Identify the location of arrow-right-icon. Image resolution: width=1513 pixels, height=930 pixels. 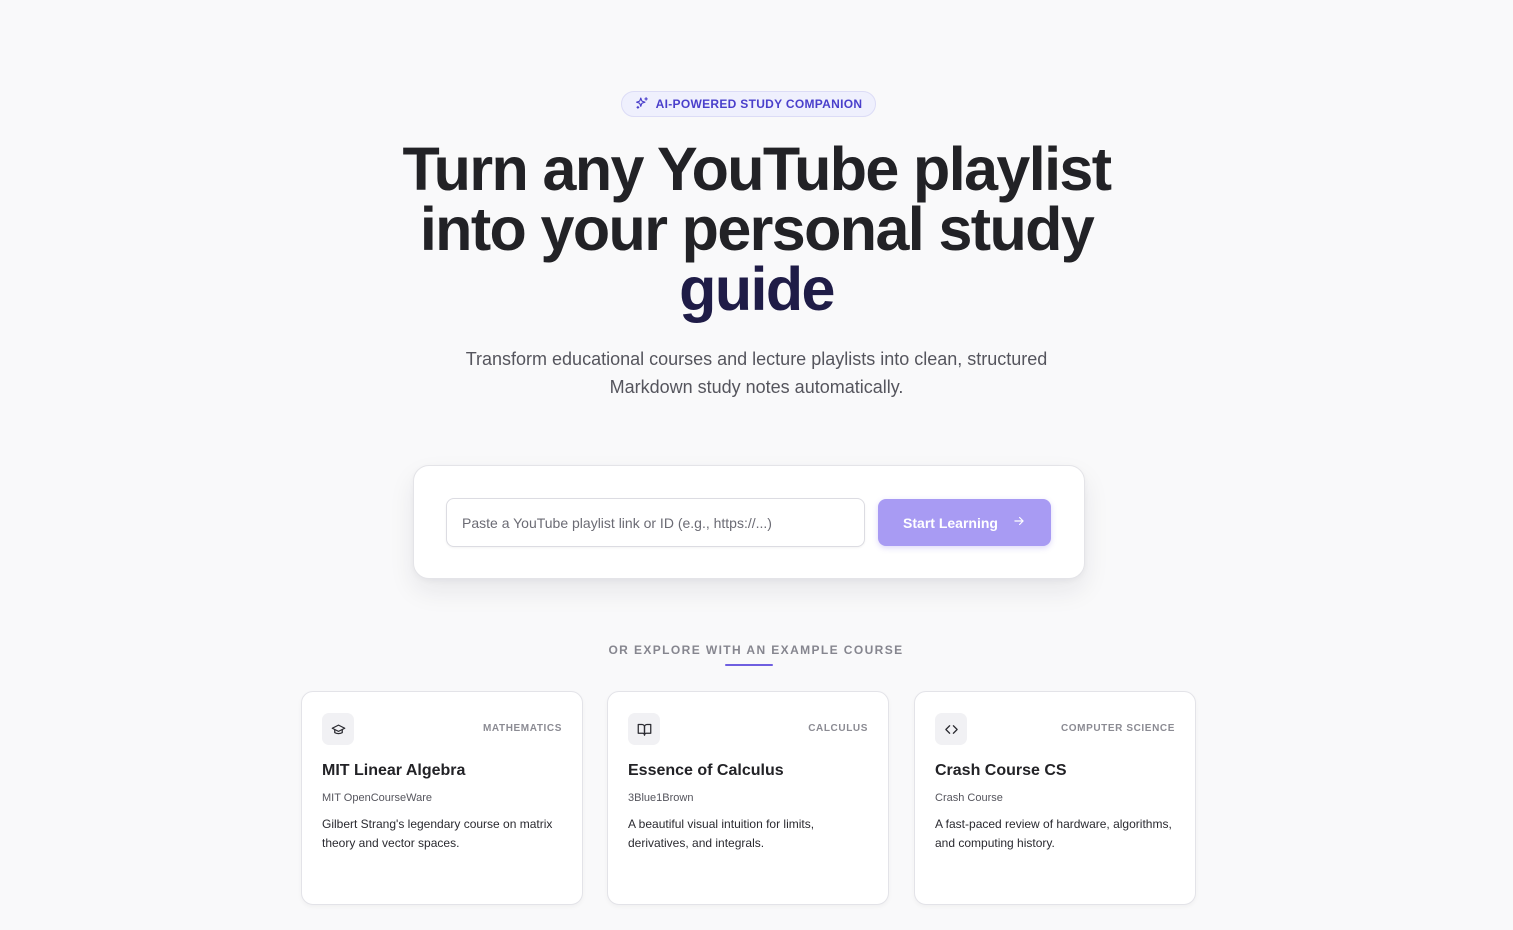
(1019, 522).